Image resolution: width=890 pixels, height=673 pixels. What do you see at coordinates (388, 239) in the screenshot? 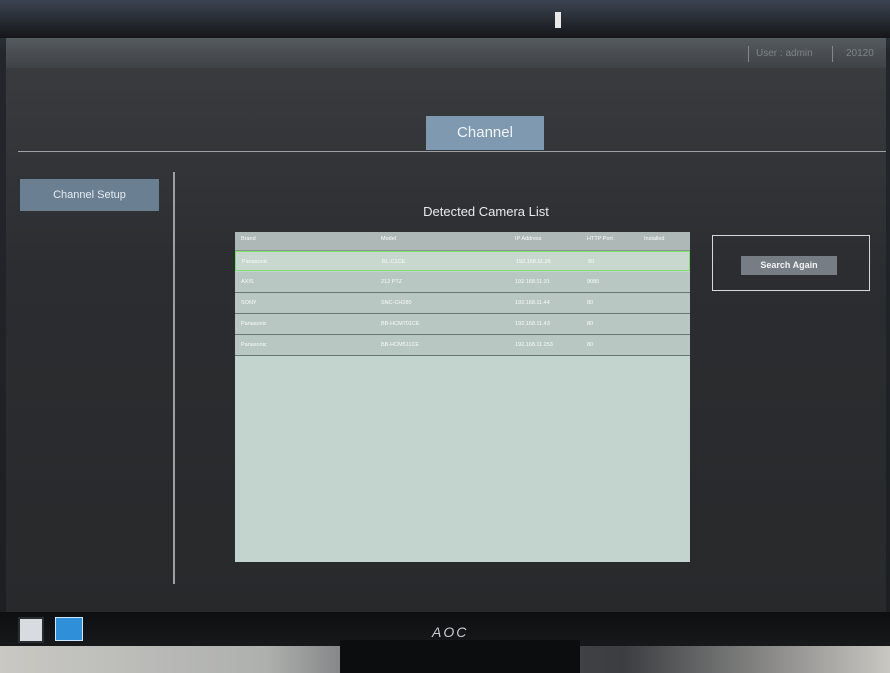
I see `column-header-model: Model` at bounding box center [388, 239].